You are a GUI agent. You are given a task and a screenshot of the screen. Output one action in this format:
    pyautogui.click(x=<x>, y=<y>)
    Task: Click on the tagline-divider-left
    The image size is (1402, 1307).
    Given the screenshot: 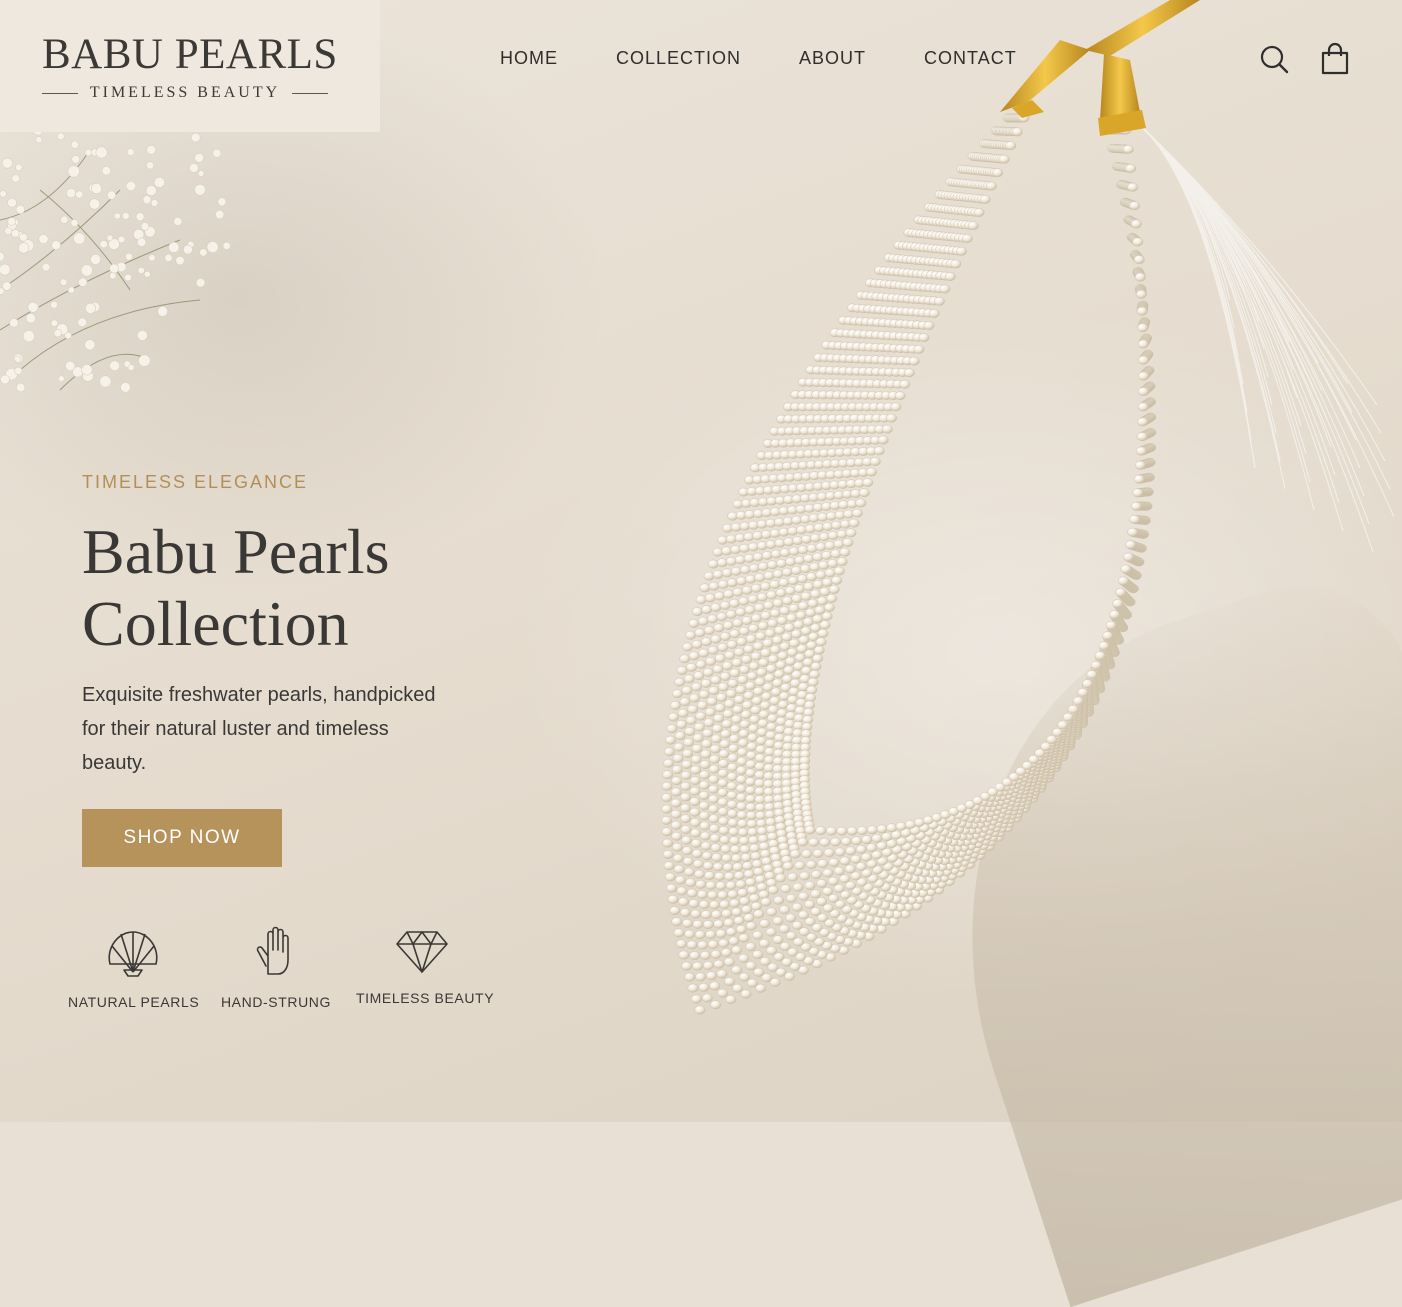 What is the action you would take?
    pyautogui.click(x=60, y=93)
    